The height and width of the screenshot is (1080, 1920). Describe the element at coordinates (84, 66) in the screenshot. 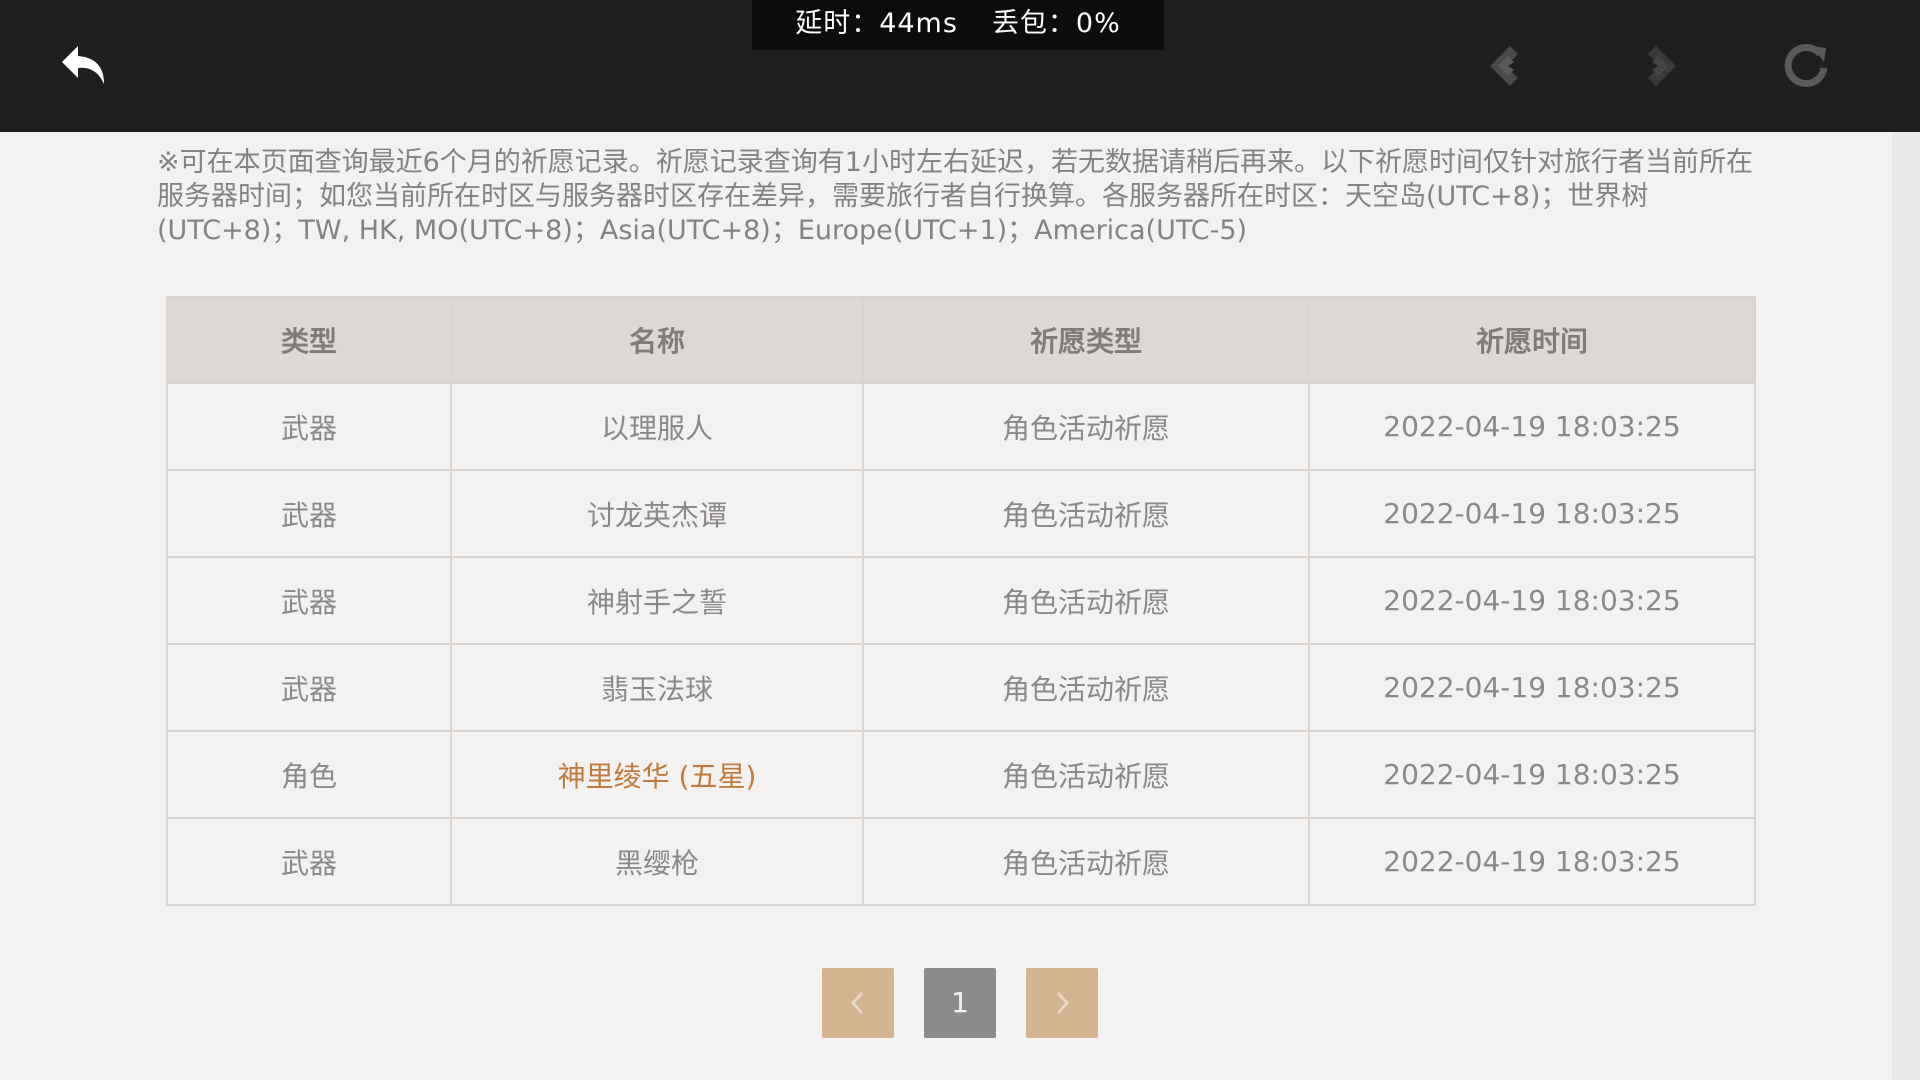

I see `back-arrow-icon` at that location.